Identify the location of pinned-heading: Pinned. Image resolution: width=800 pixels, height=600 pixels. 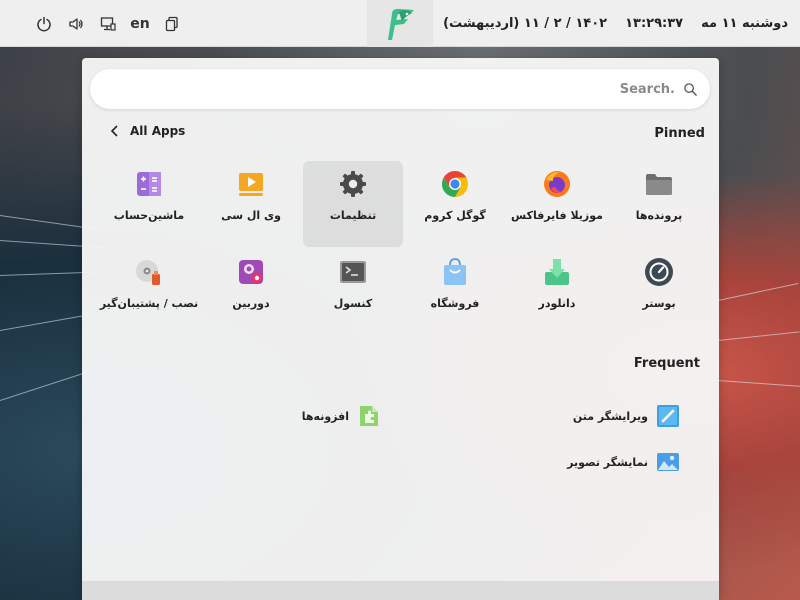
(679, 133).